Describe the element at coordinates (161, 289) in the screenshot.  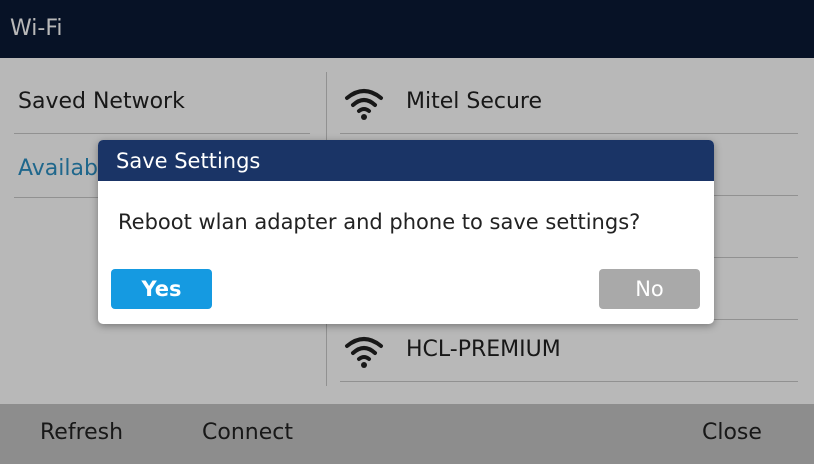
I see `yes-button: Yes` at that location.